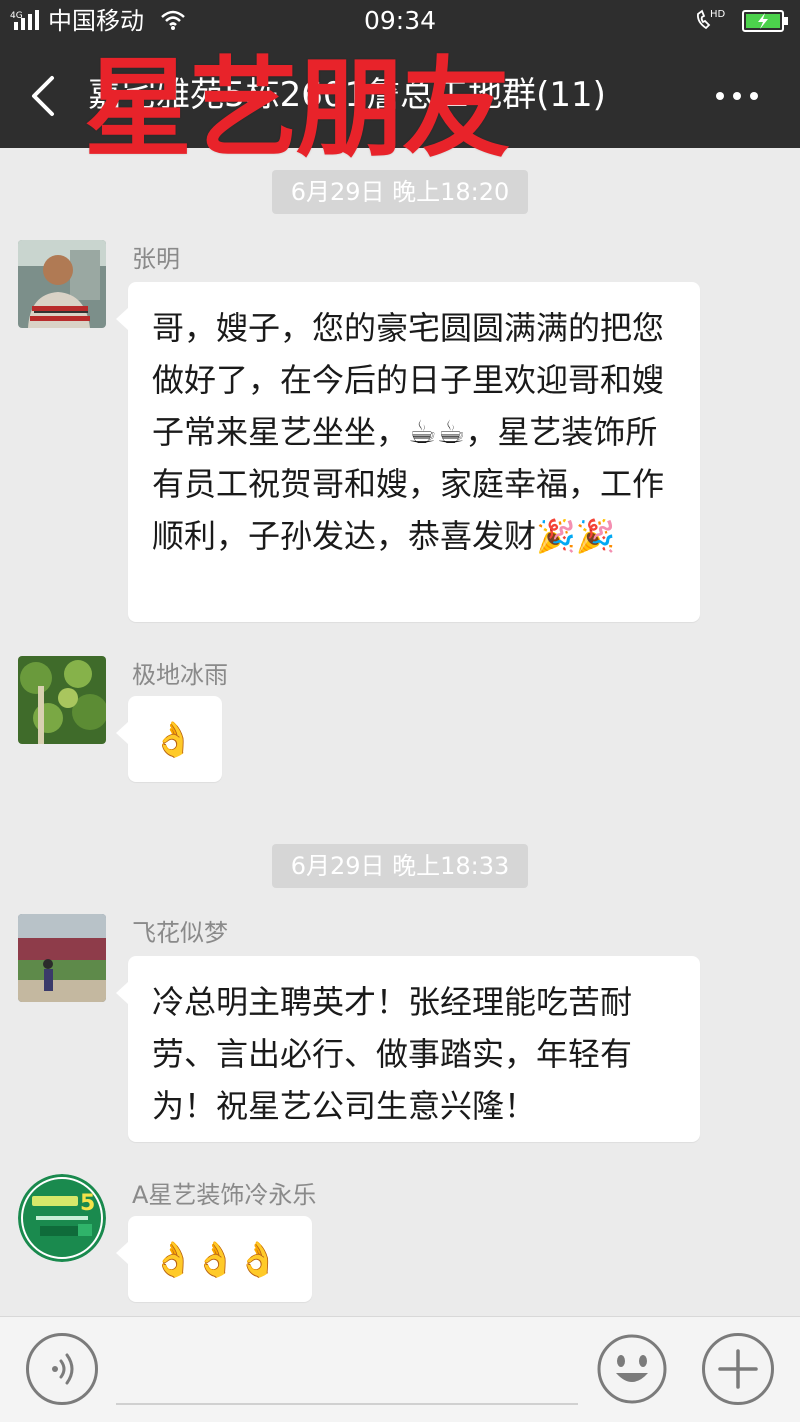 The width and height of the screenshot is (800, 1422). I want to click on hd-badge: HD, so click(718, 14).